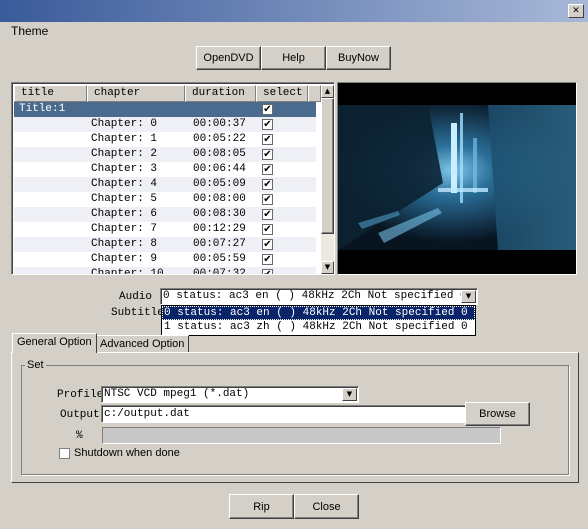 Image resolution: width=588 pixels, height=529 pixels. What do you see at coordinates (261, 506) in the screenshot?
I see `rip-button: Rip` at bounding box center [261, 506].